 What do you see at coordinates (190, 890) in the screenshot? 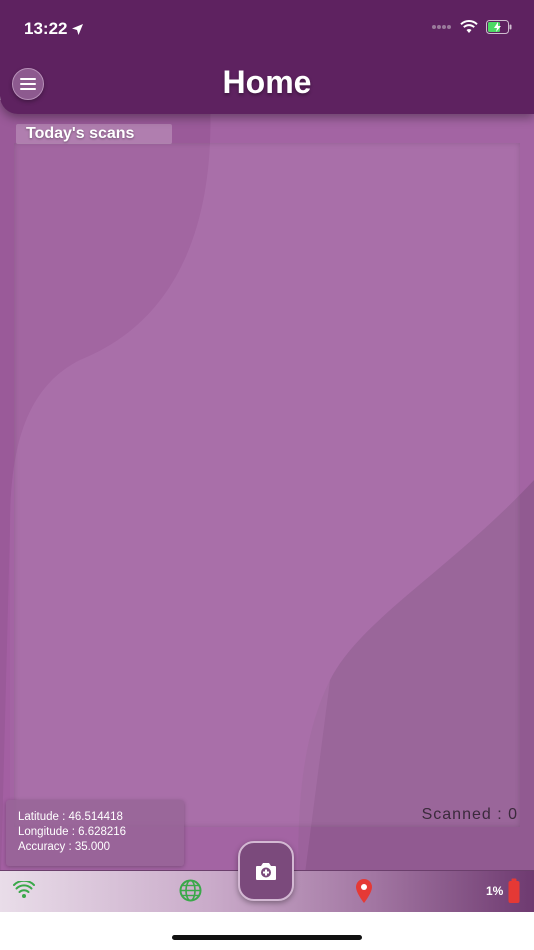
I see `globe-icon` at bounding box center [190, 890].